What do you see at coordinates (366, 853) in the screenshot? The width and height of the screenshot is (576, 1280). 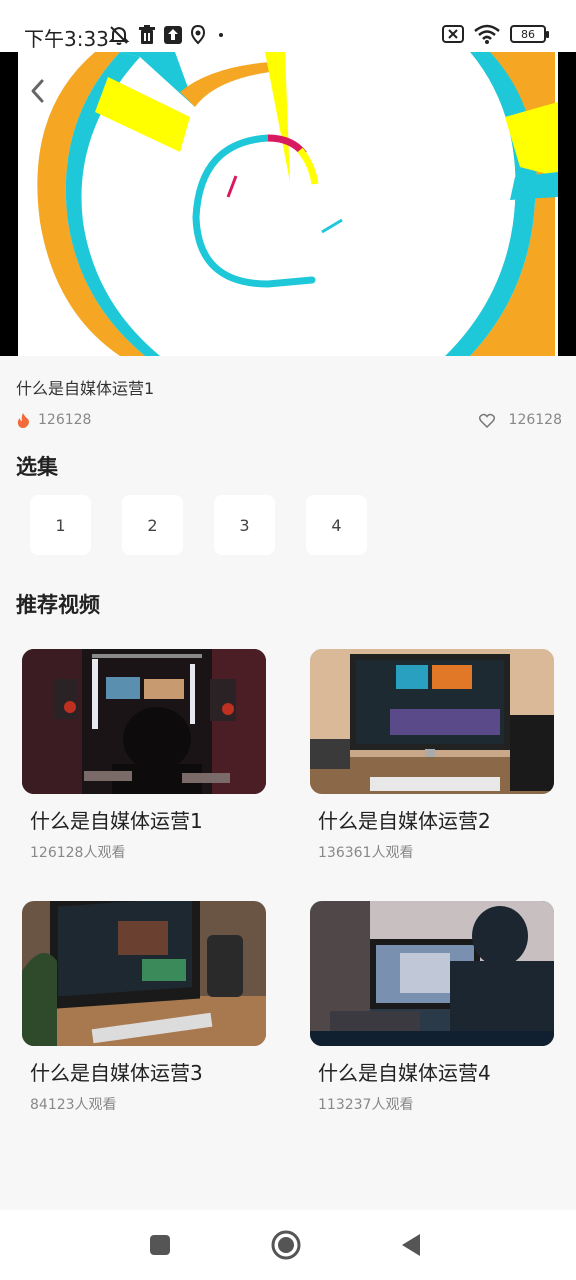 I see `recommend-card-views: 136361人观看` at bounding box center [366, 853].